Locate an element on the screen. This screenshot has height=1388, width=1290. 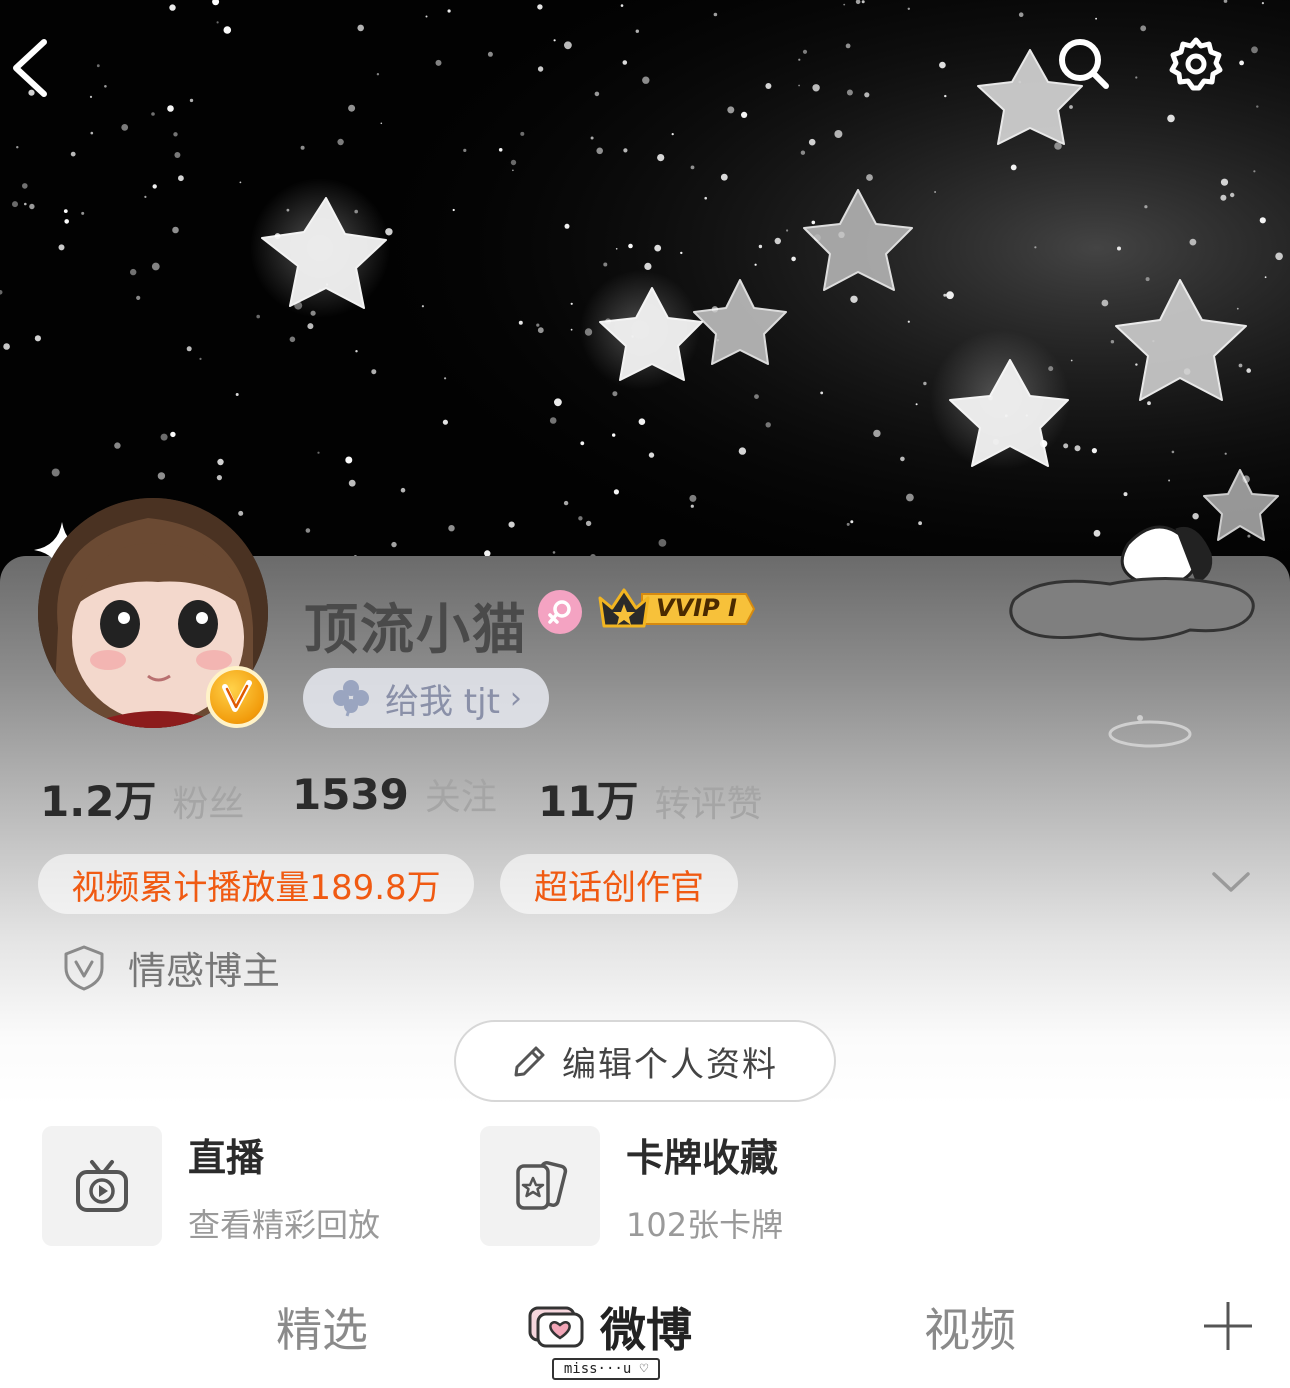
card-star-icon is located at coordinates (542, 1185).